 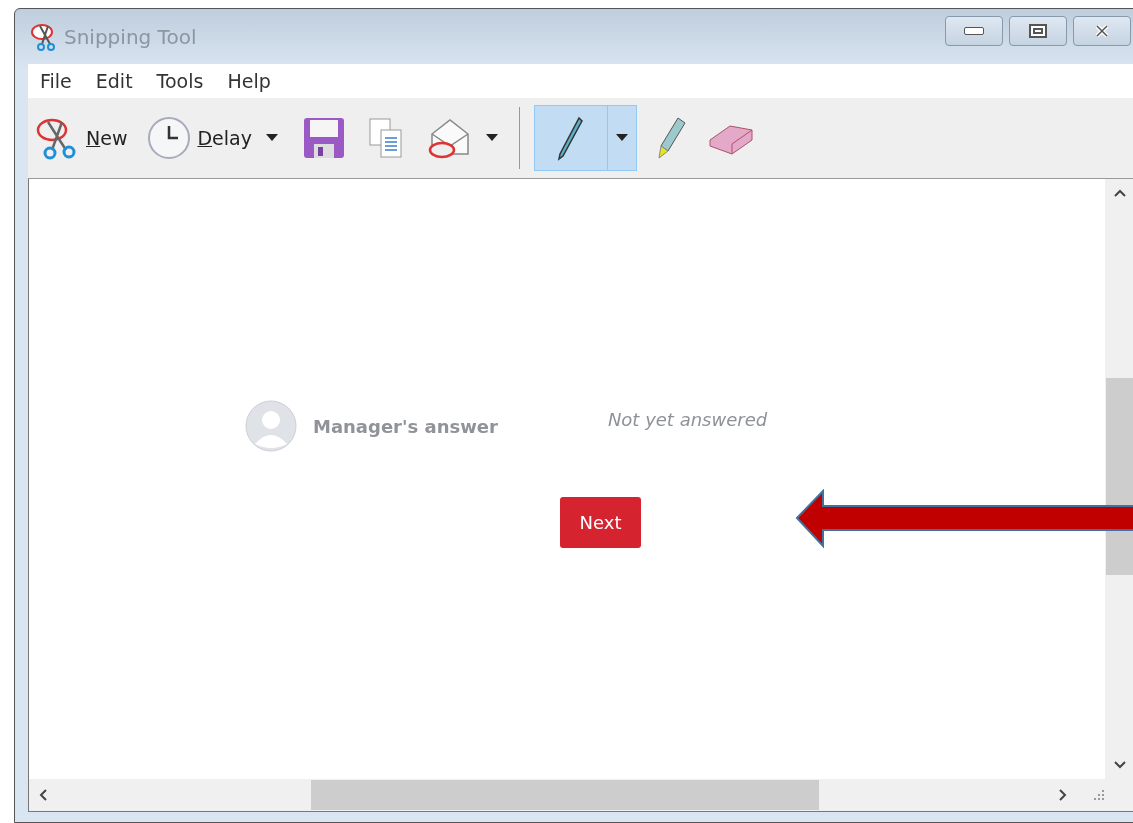 I want to click on scroll-right-icon, so click(x=1063, y=795).